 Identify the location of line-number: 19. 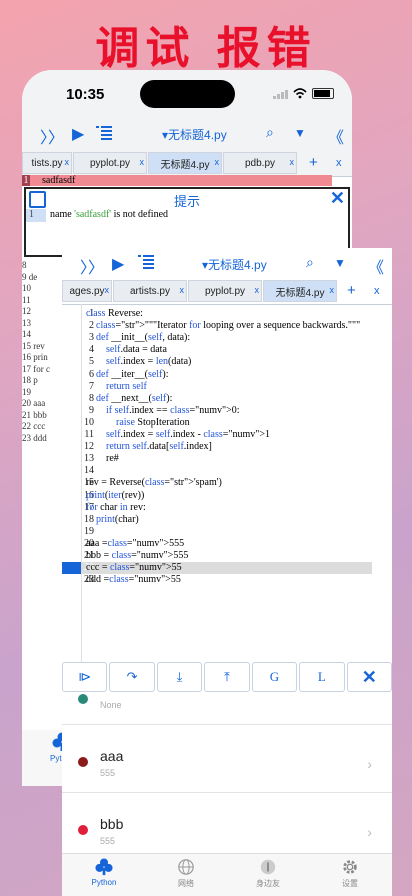
(89, 531).